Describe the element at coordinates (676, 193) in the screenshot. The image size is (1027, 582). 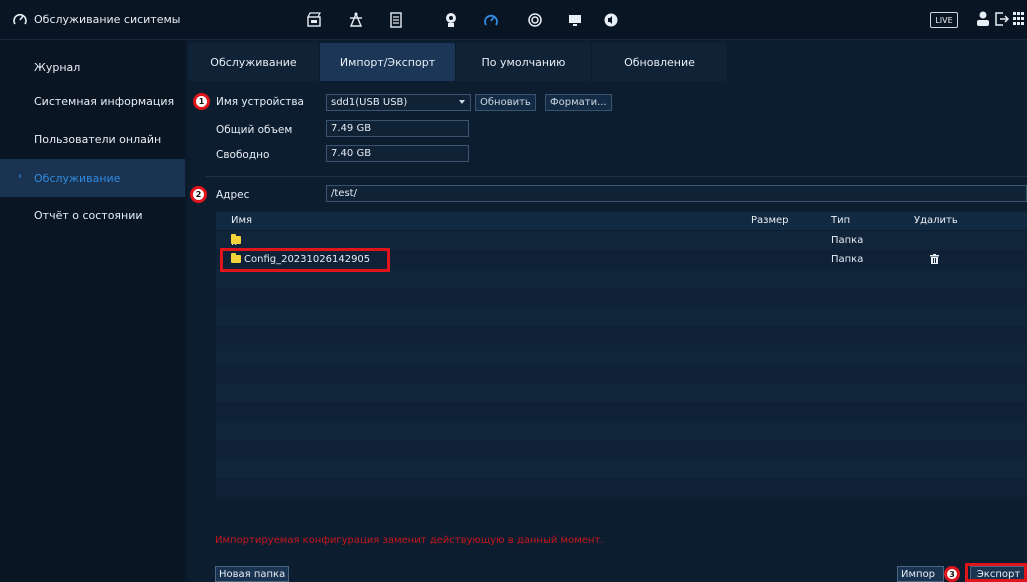
I see `address-input: /test/` at that location.